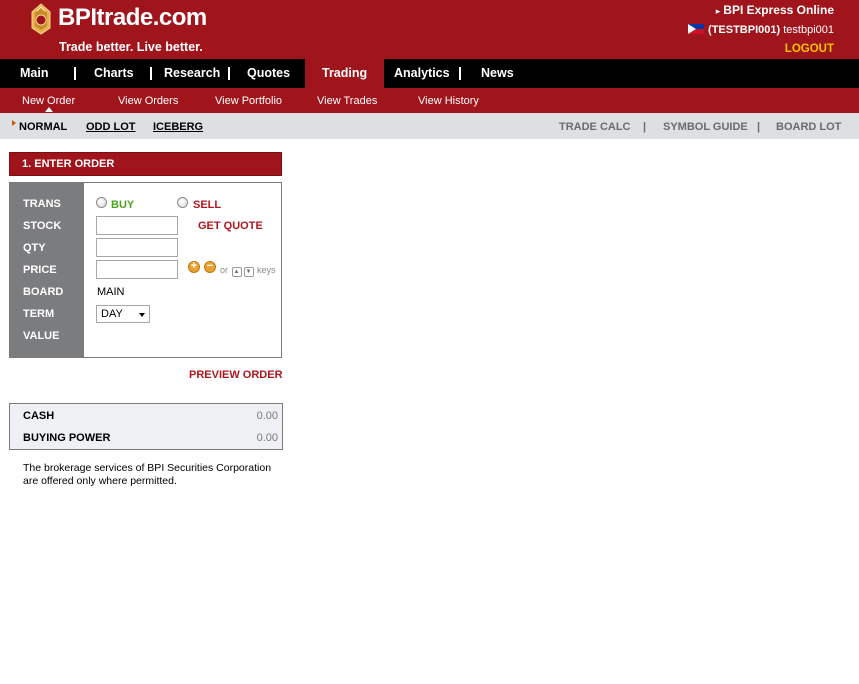 The image size is (859, 684). I want to click on subnav-view-portfolio: View Portfolio, so click(248, 101).